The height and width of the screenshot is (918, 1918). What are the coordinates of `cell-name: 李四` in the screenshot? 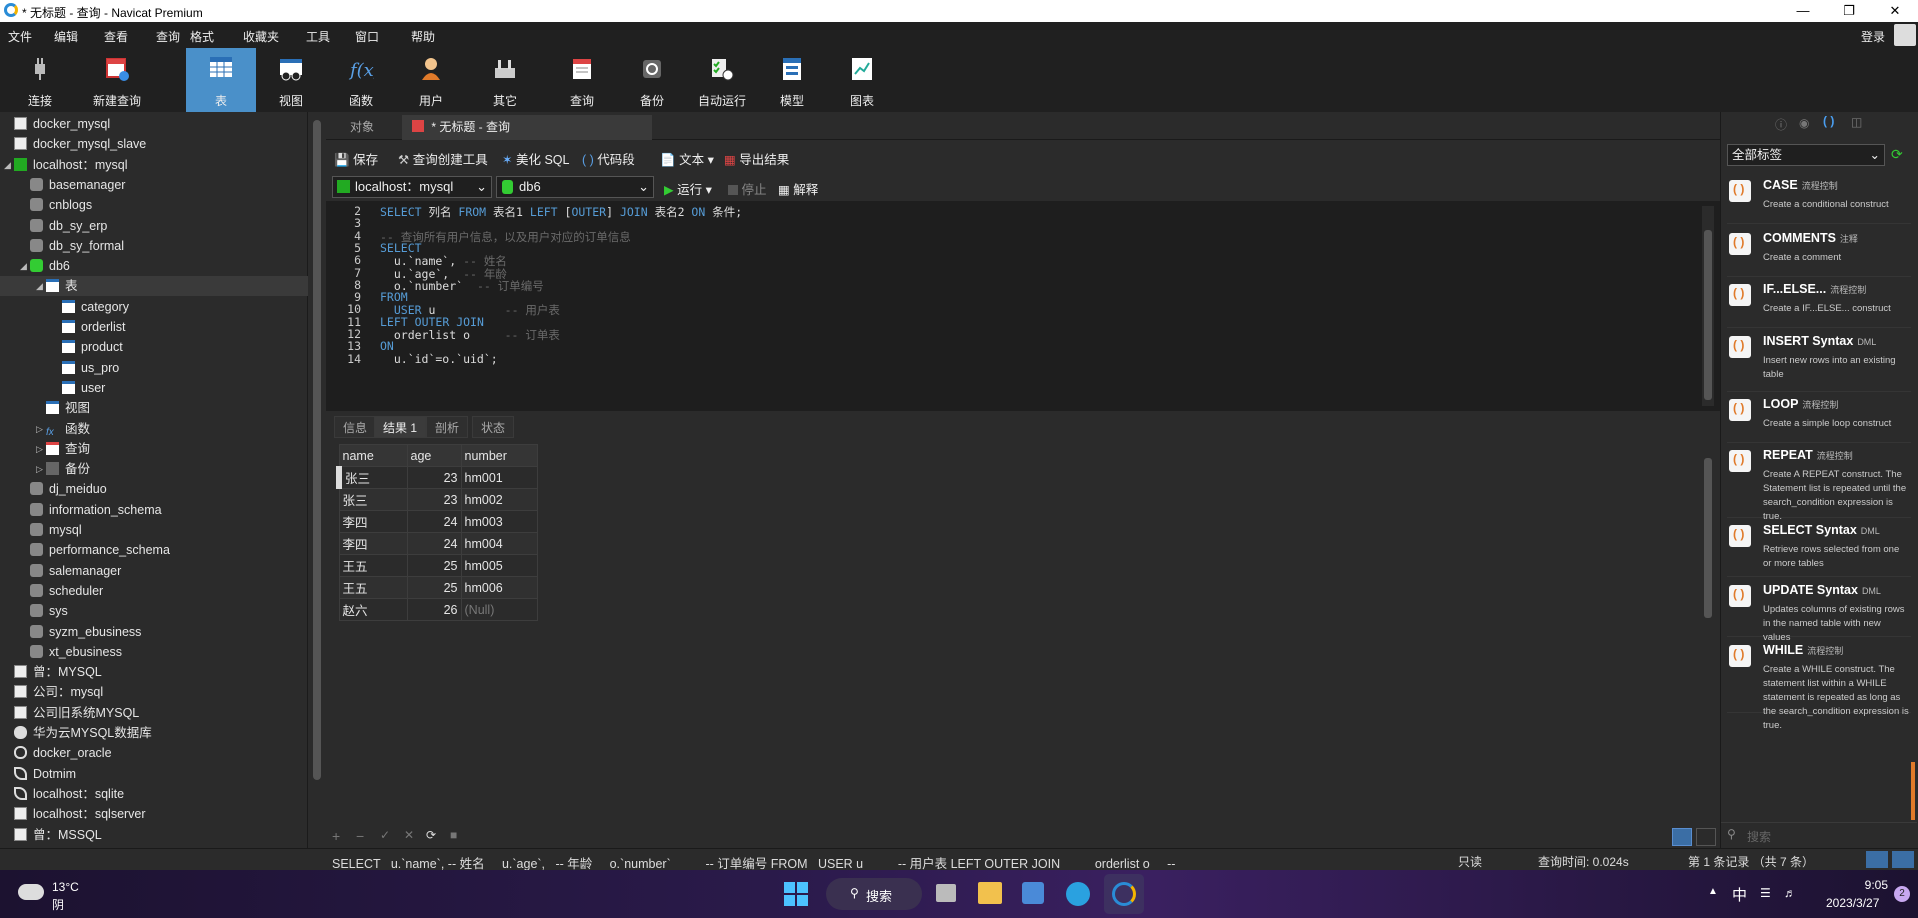 It's located at (373, 543).